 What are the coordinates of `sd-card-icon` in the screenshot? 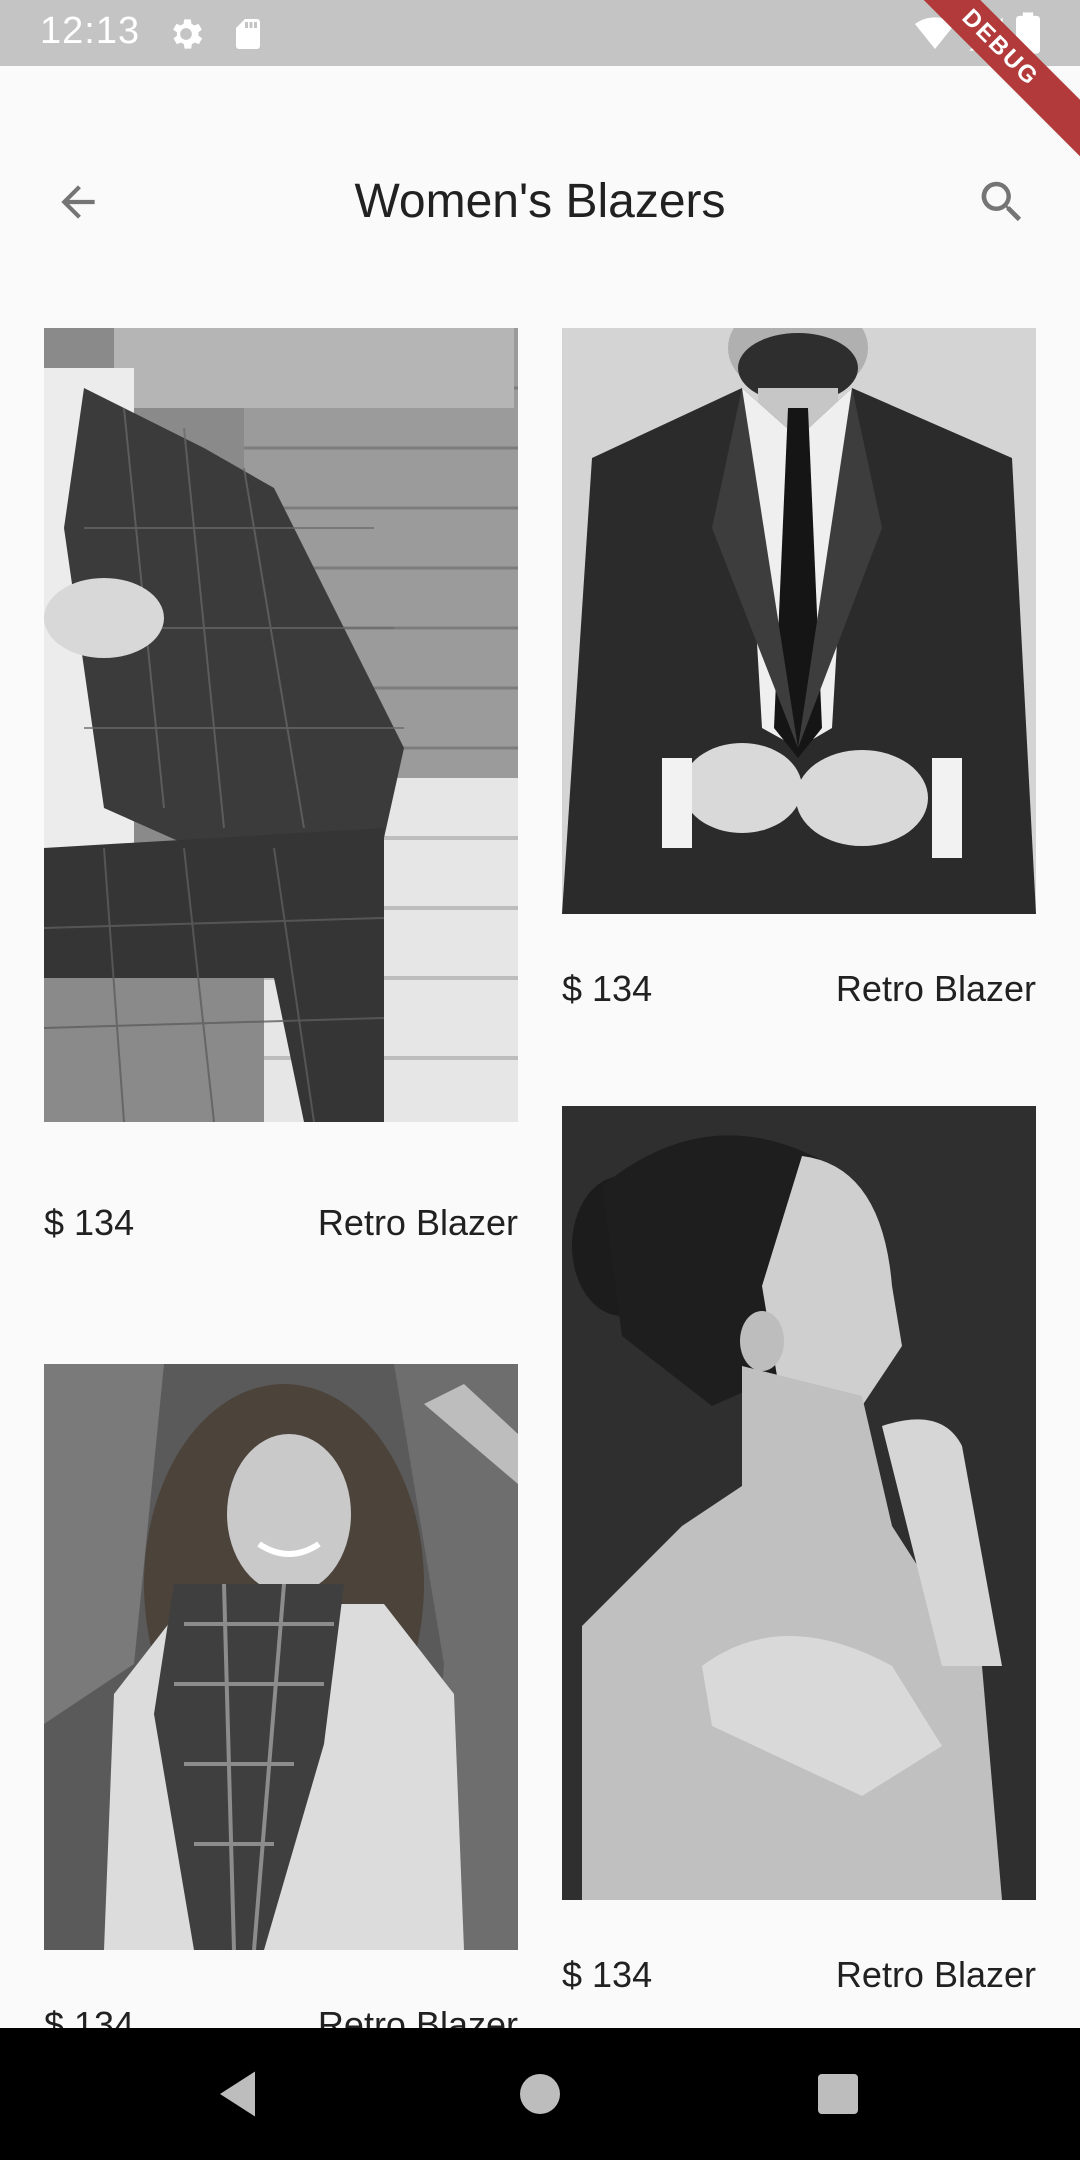 It's located at (248, 36).